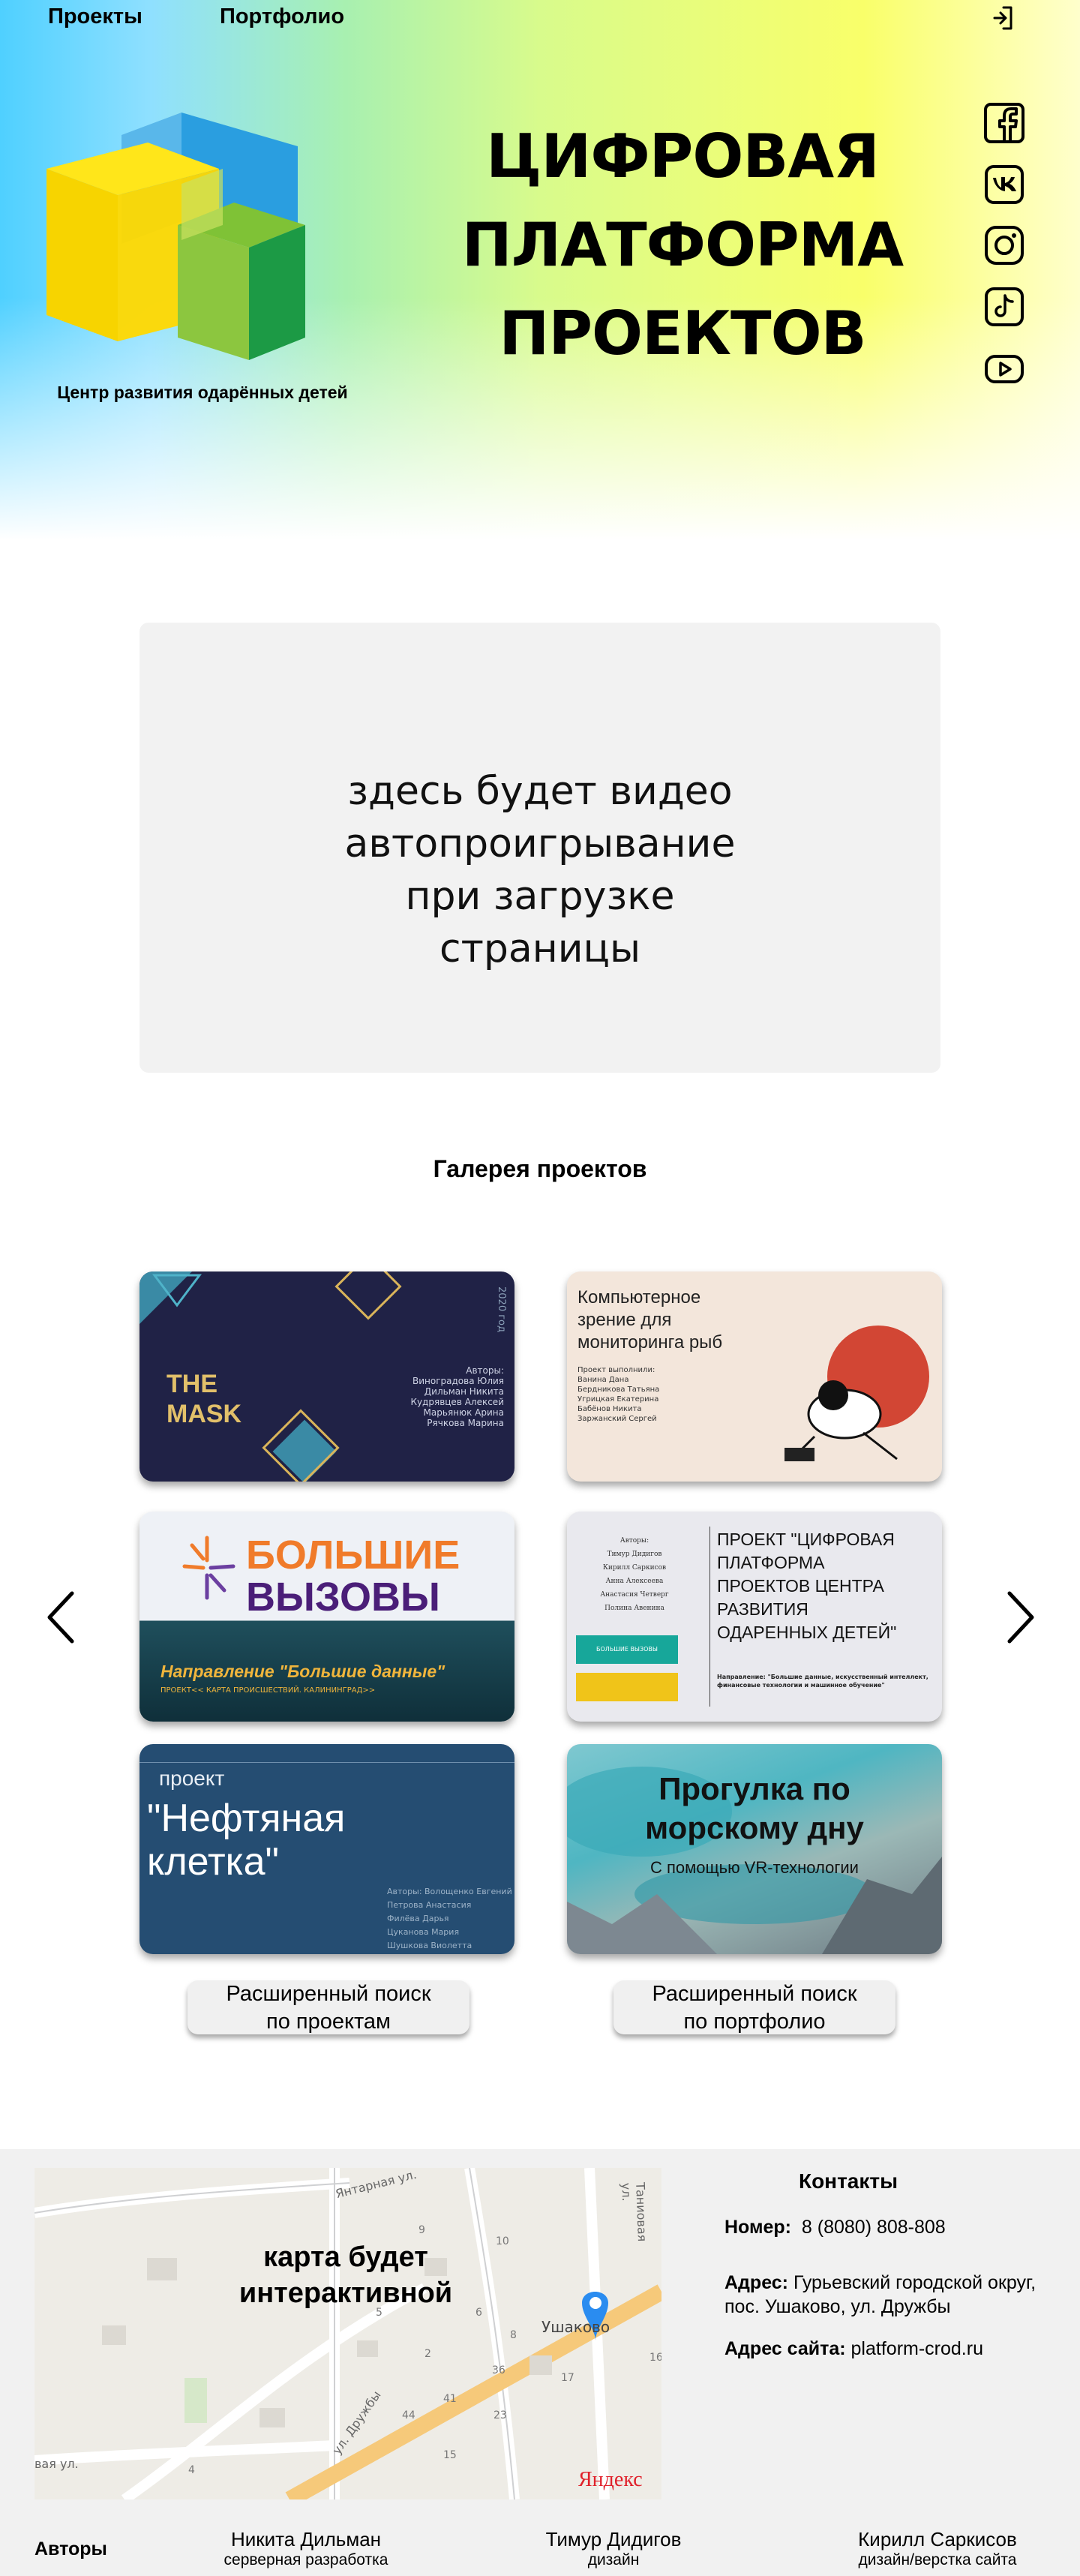 Image resolution: width=1080 pixels, height=2576 pixels. Describe the element at coordinates (95, 17) in the screenshot. I see `nav-projects-link: Проекты` at that location.